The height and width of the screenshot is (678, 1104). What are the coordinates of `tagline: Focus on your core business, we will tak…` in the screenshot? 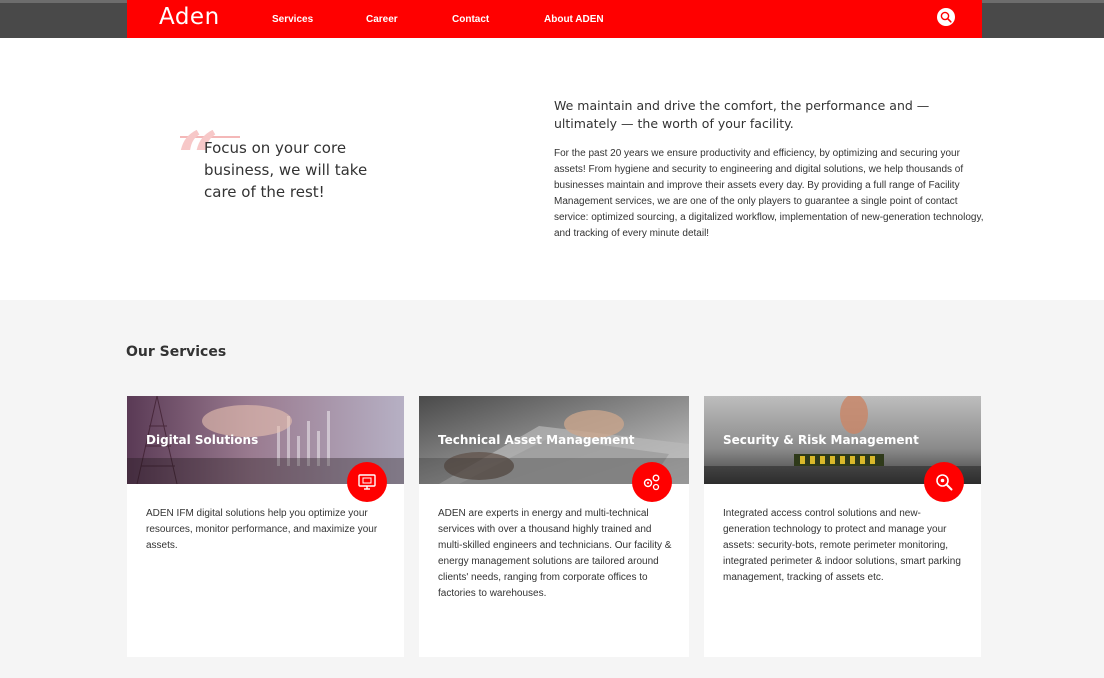 It's located at (286, 170).